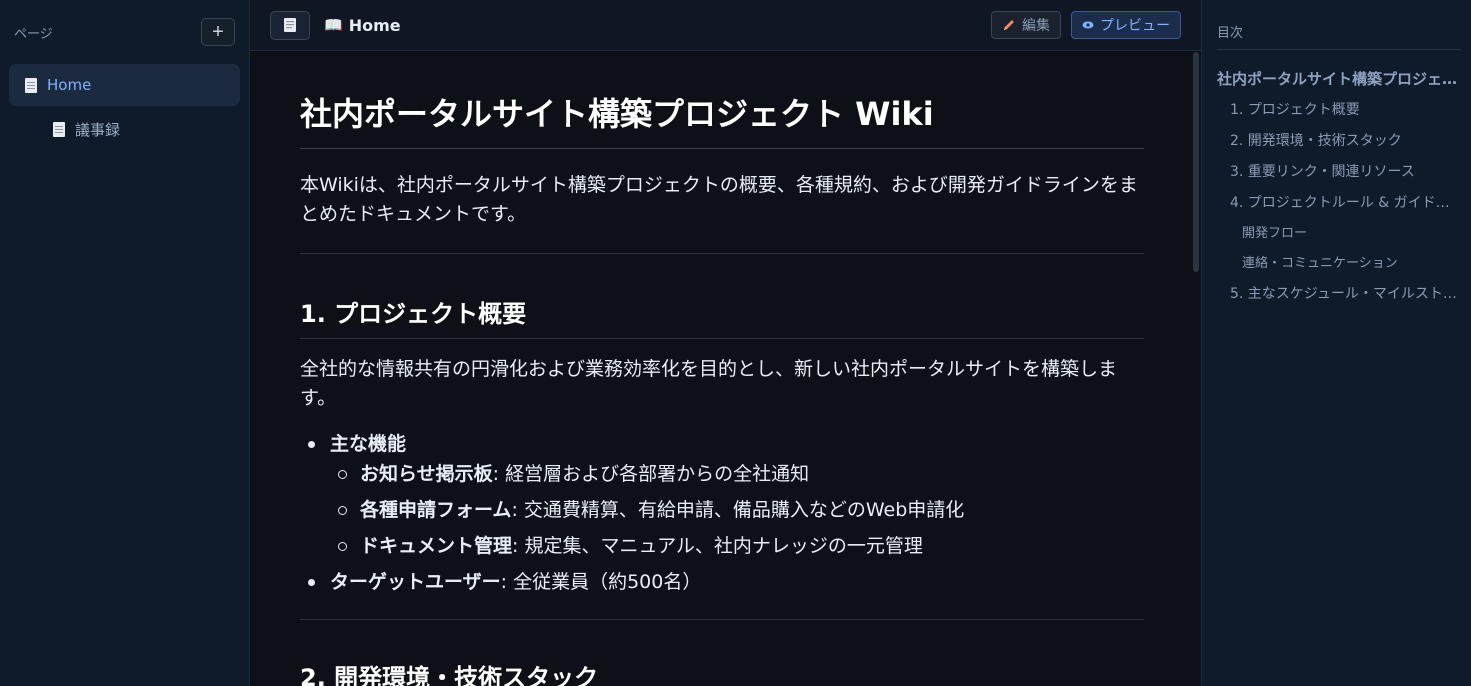  I want to click on sidebar-item-label: Home, so click(69, 85).